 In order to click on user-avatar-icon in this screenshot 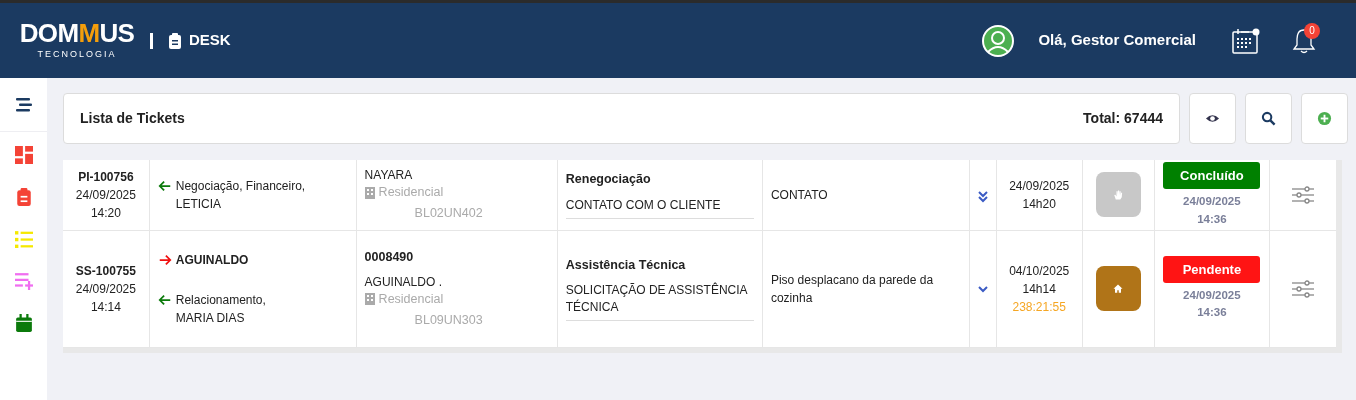, I will do `click(998, 40)`.